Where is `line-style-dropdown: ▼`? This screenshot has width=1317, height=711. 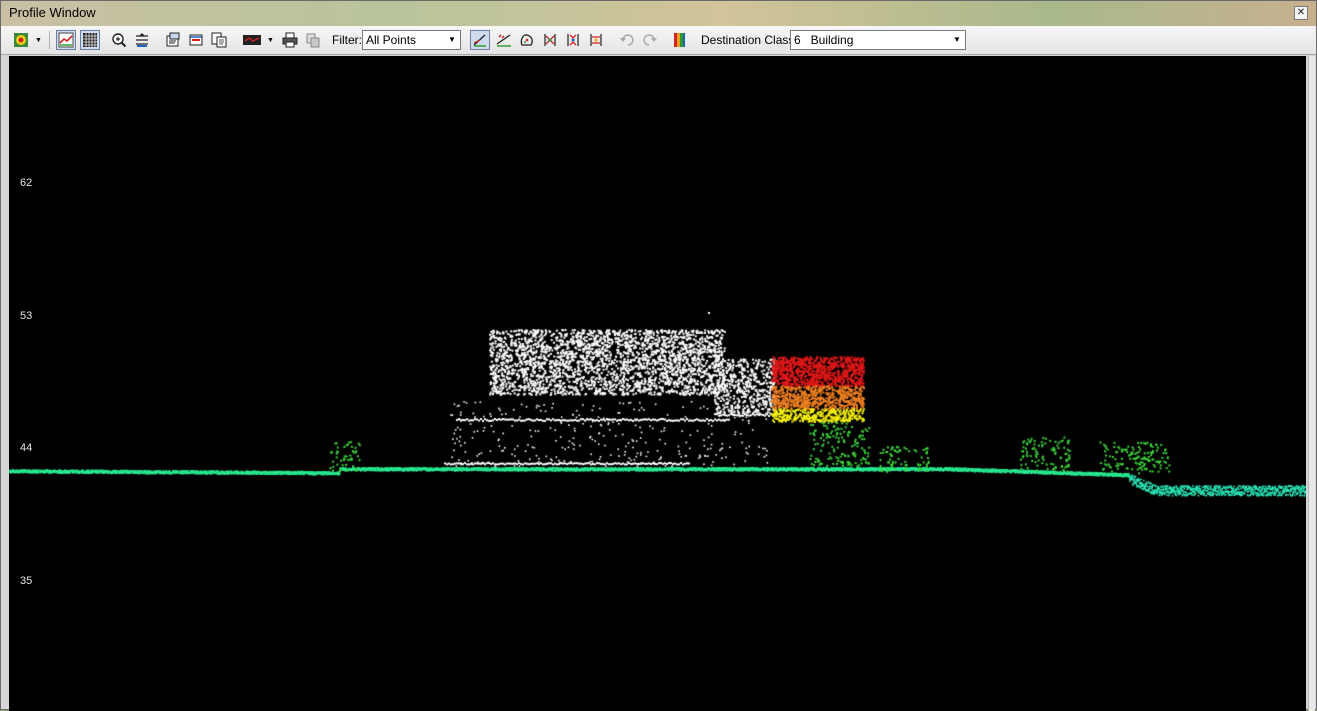 line-style-dropdown: ▼ is located at coordinates (270, 40).